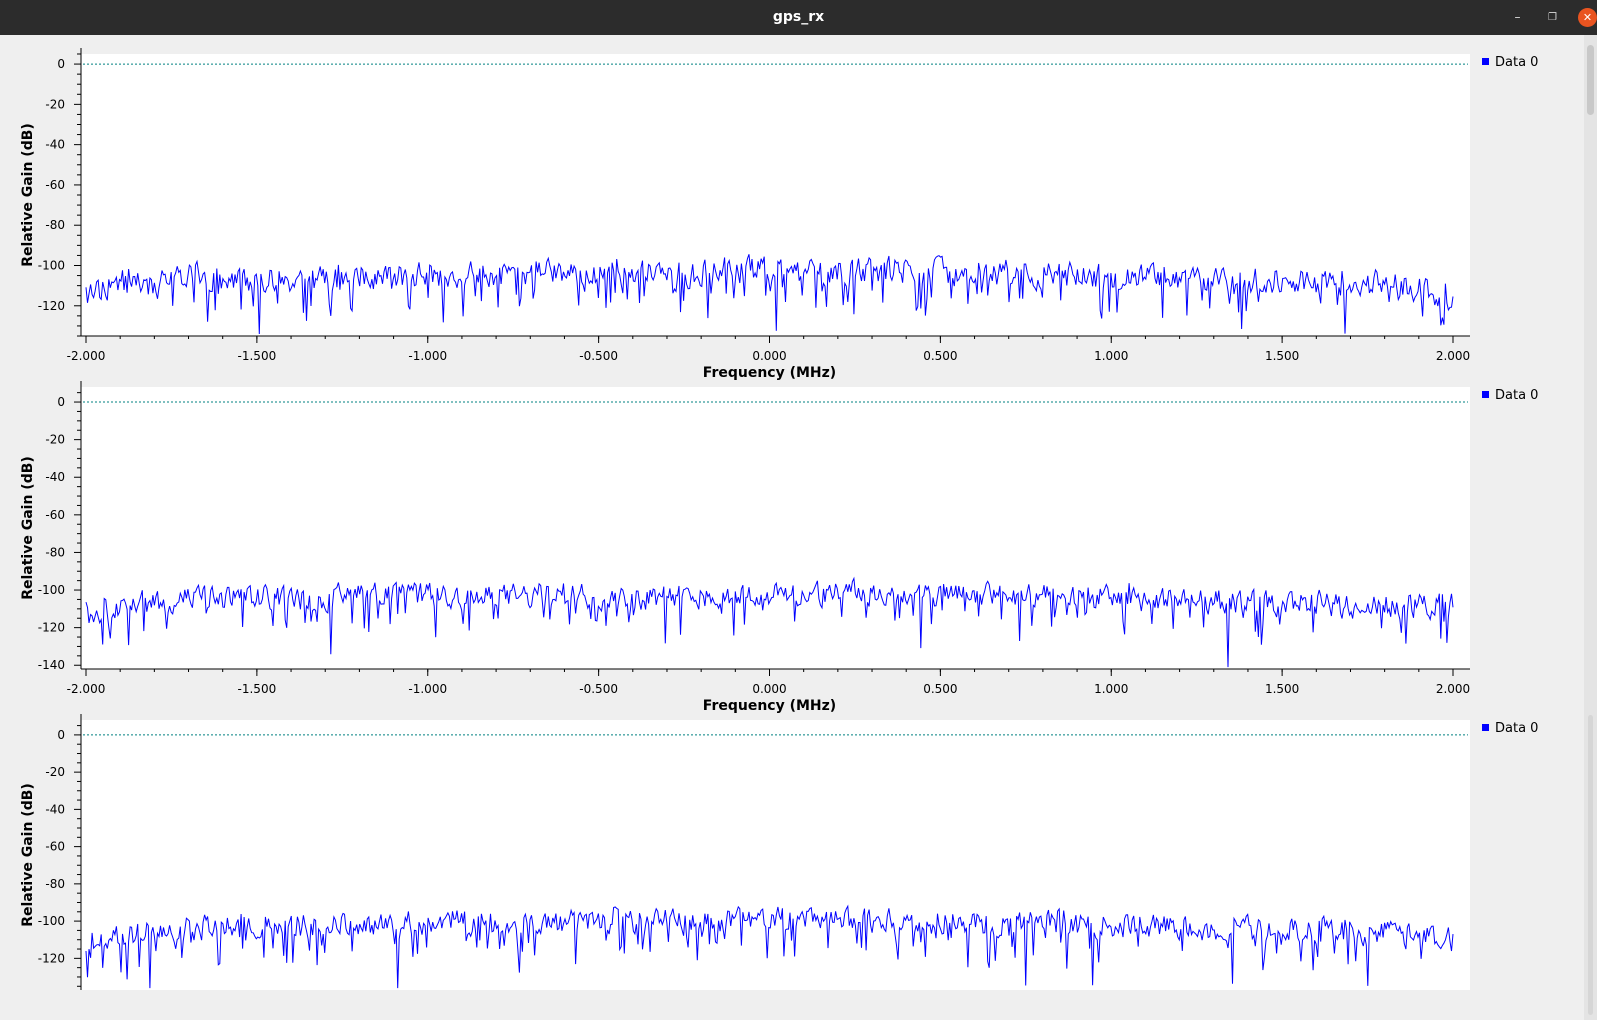 The width and height of the screenshot is (1597, 1020). What do you see at coordinates (1590, 80) in the screenshot?
I see `scrollbar-thumb` at bounding box center [1590, 80].